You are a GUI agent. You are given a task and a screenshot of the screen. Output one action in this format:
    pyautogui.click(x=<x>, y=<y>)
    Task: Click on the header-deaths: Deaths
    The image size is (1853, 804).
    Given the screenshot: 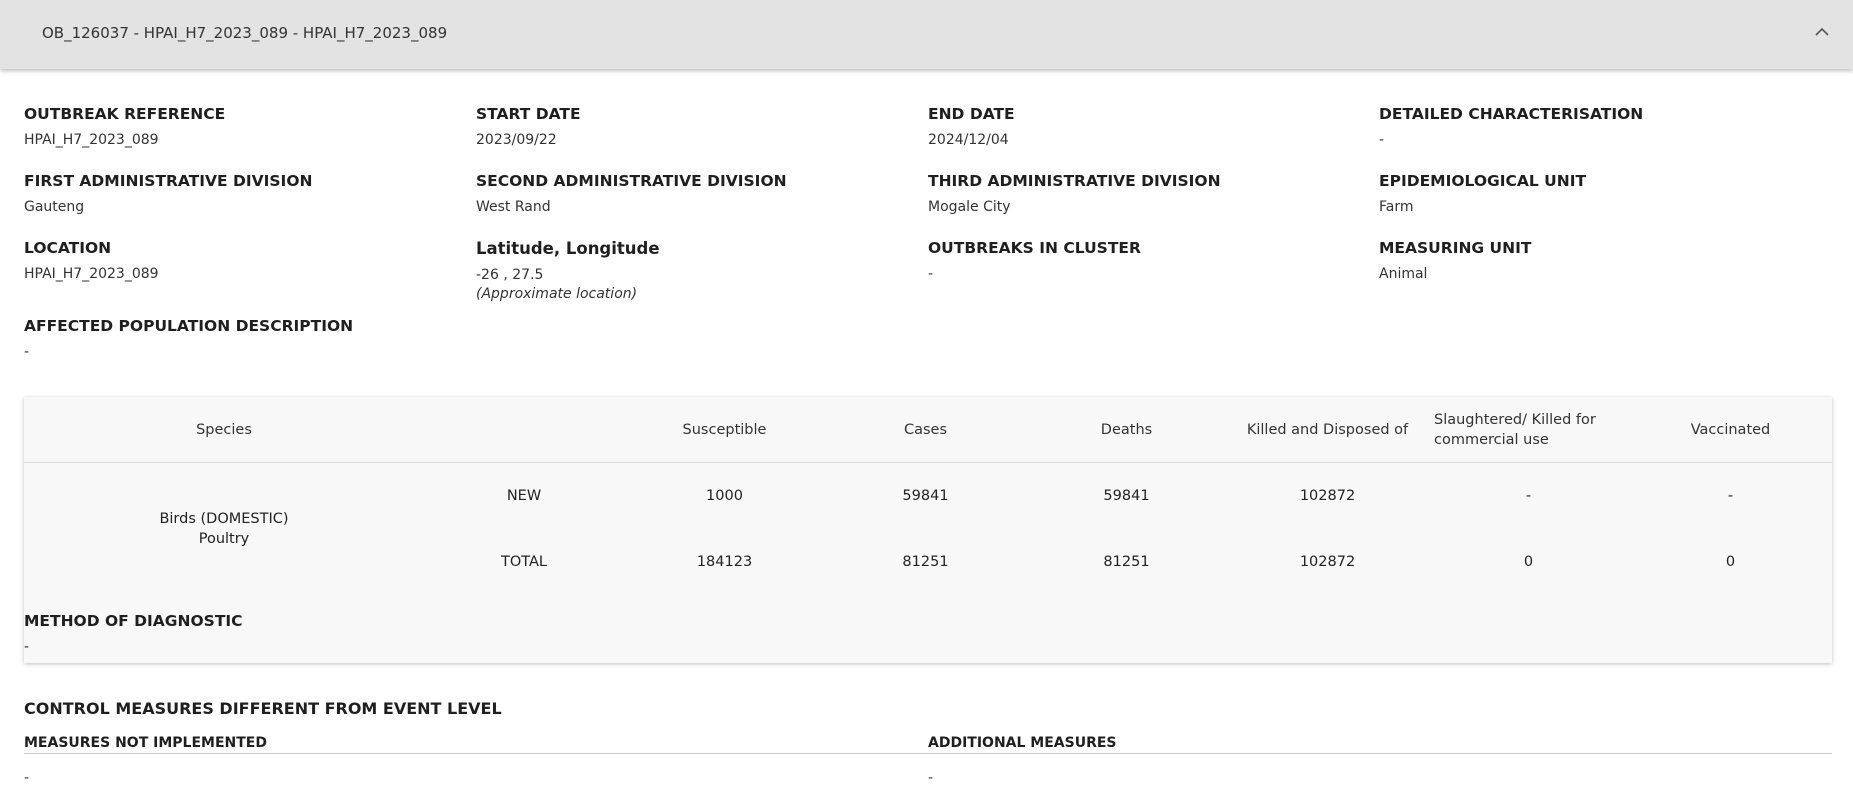 What is the action you would take?
    pyautogui.click(x=1126, y=430)
    